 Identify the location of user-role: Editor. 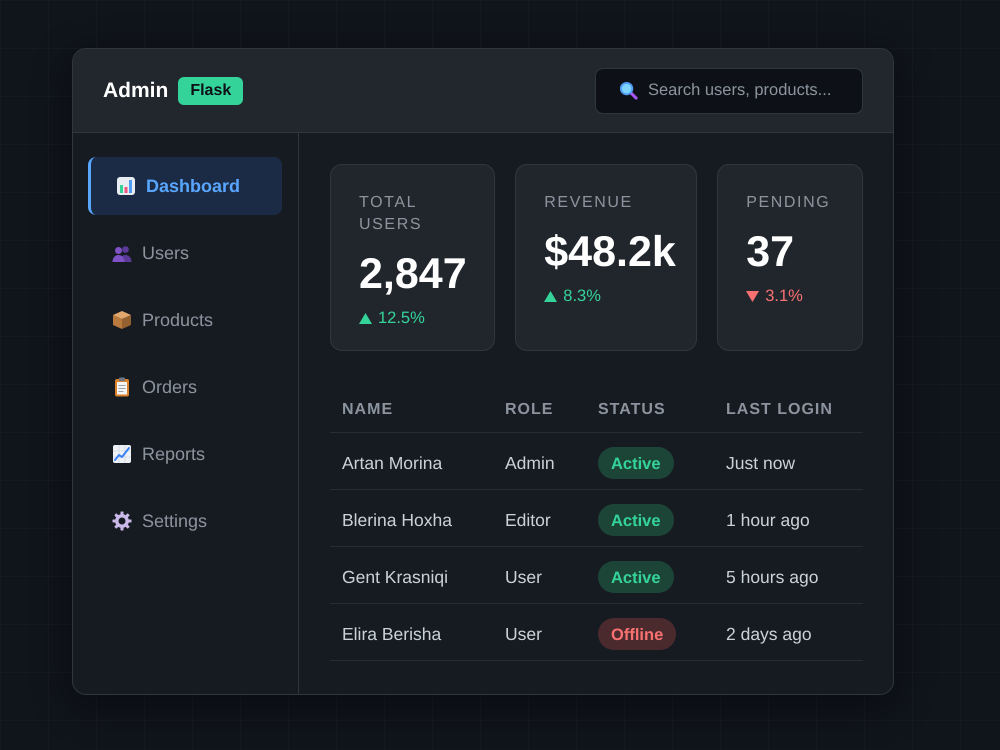
(528, 520).